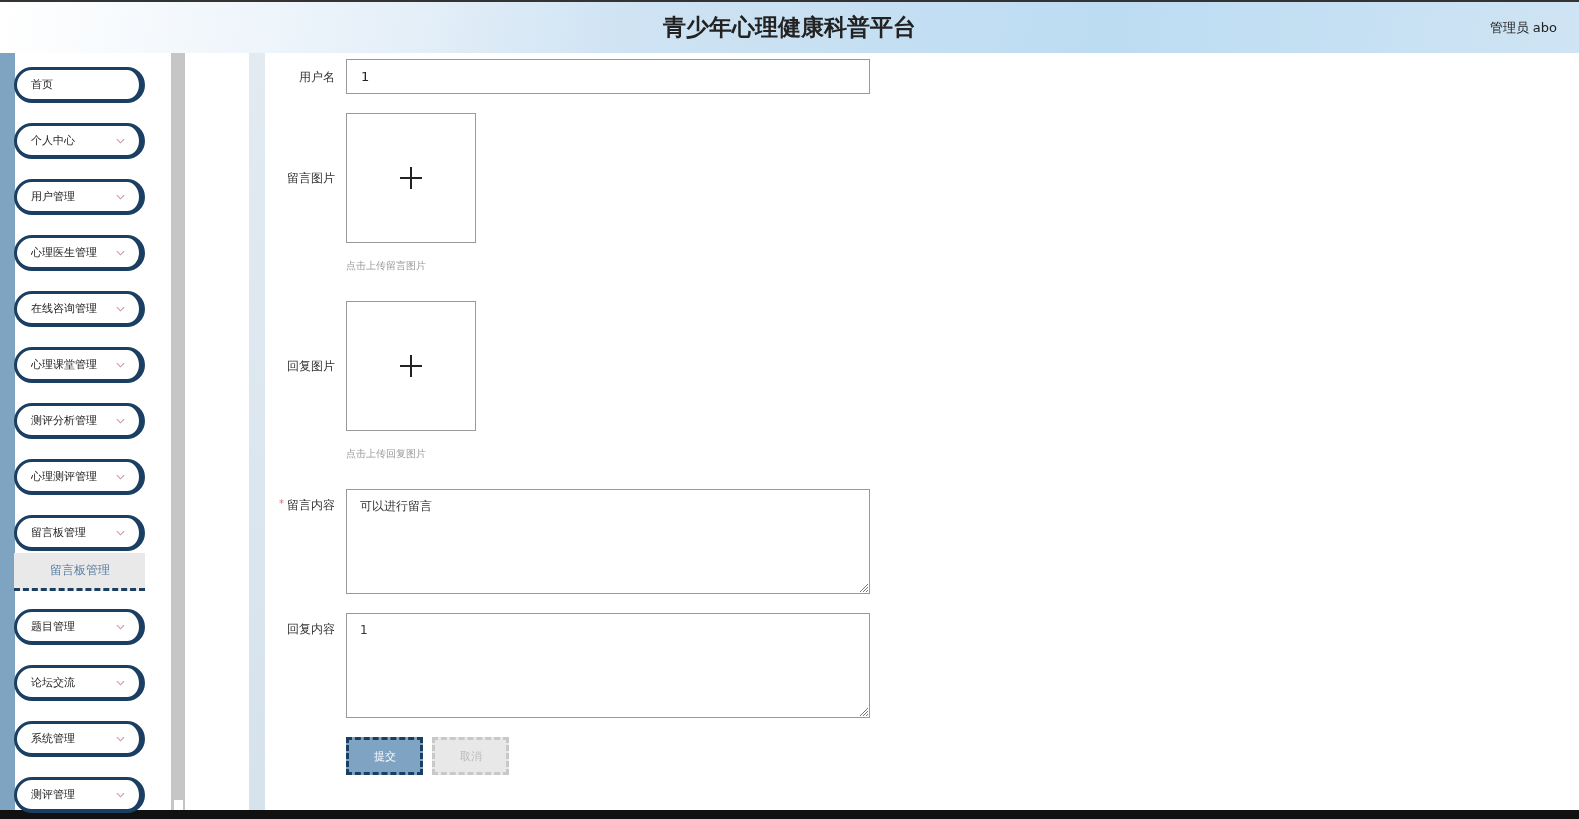 The height and width of the screenshot is (819, 1579). I want to click on submenu-item: 留言板管理, so click(79, 572).